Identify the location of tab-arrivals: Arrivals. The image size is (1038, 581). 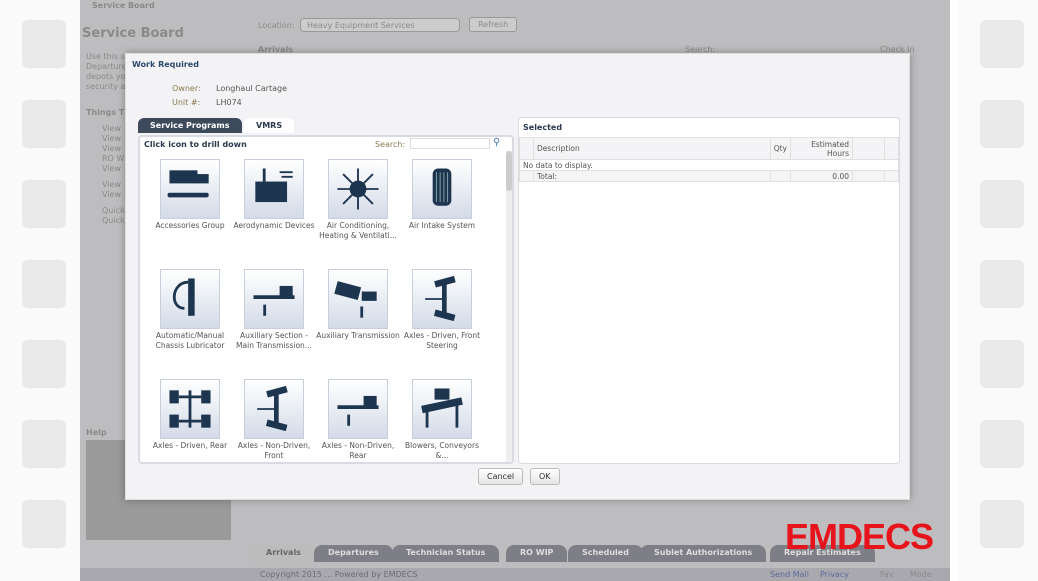
(283, 553).